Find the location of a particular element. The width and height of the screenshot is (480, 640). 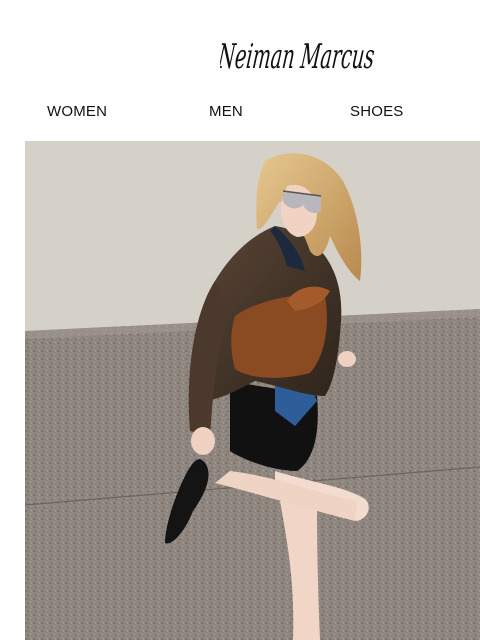

brand-logo: Neiman Marcus is located at coordinates (301, 53).